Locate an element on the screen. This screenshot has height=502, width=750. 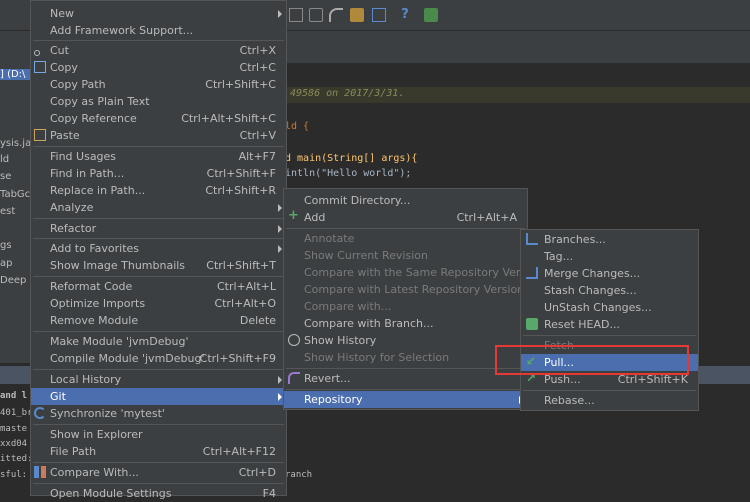
revert-icon is located at coordinates (294, 378).